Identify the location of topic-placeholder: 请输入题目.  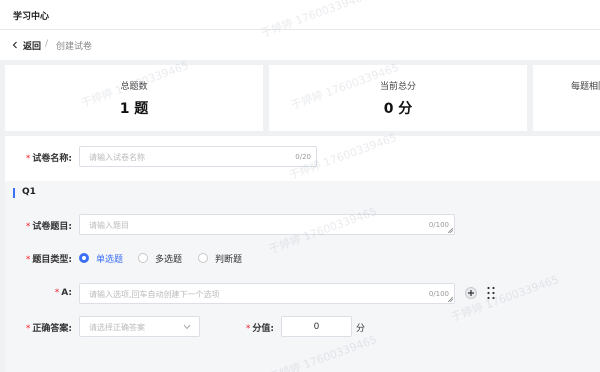
(109, 225).